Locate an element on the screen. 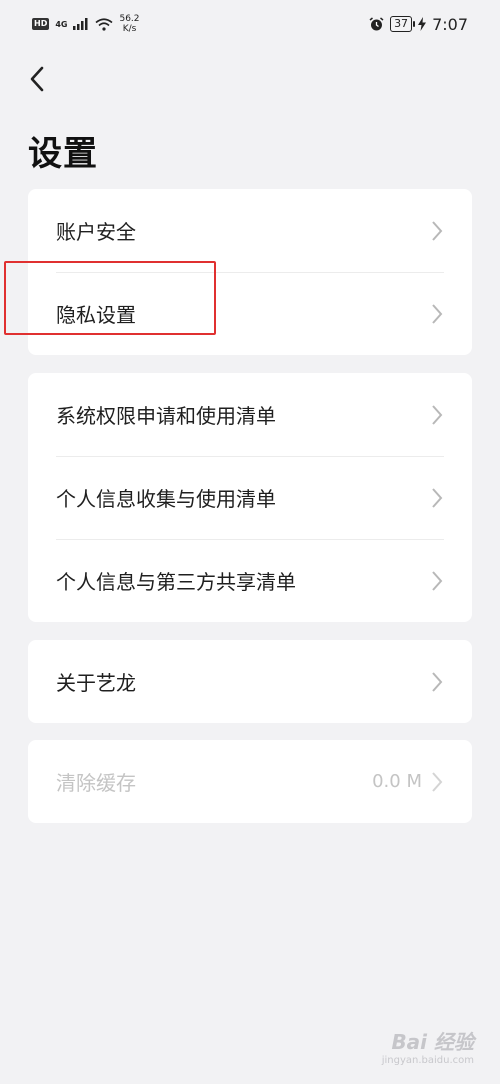 The image size is (500, 1084). settings-group-account: 账户安全 隐私设置 is located at coordinates (250, 272).